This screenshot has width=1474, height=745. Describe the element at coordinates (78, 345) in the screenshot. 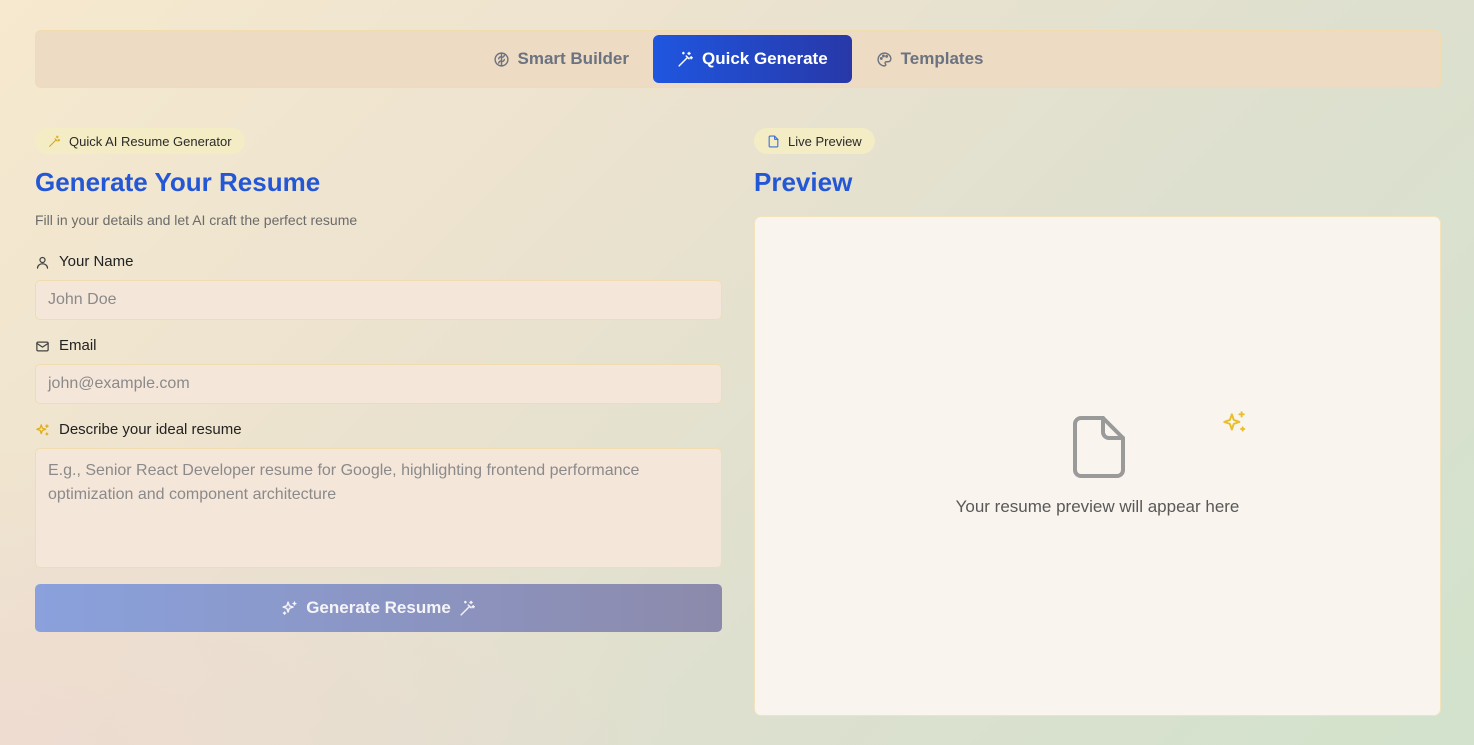

I see `email-label-text: Email` at that location.